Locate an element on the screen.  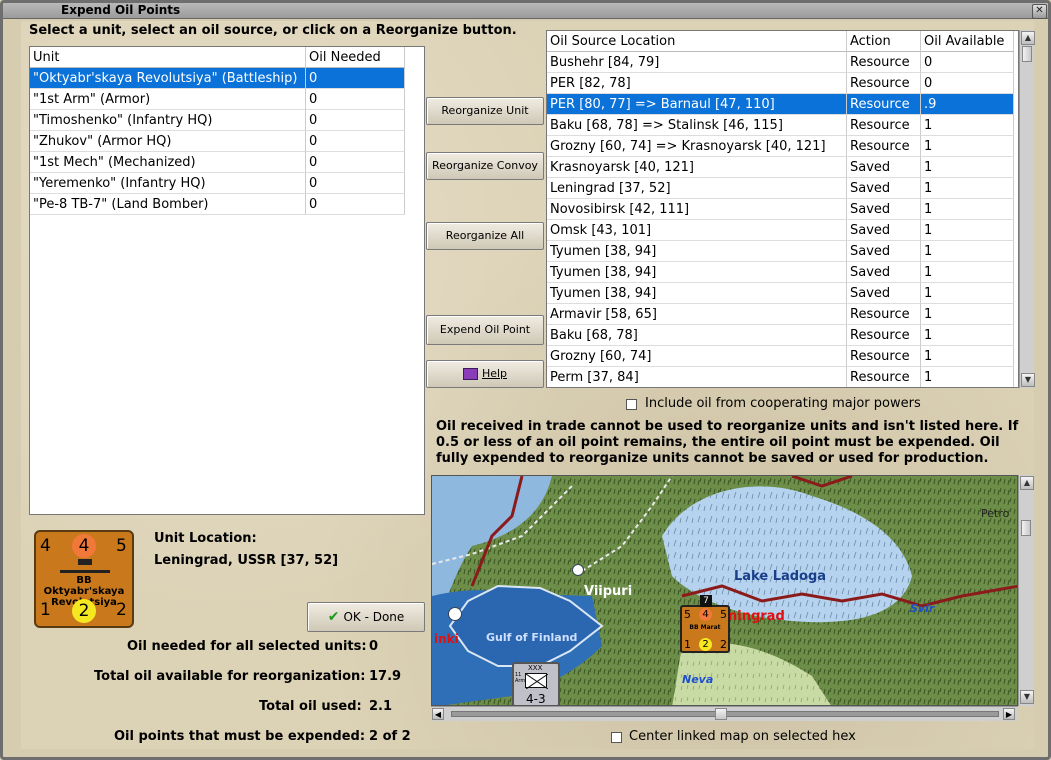
total-used-label: Total oil used: is located at coordinates (310, 706).